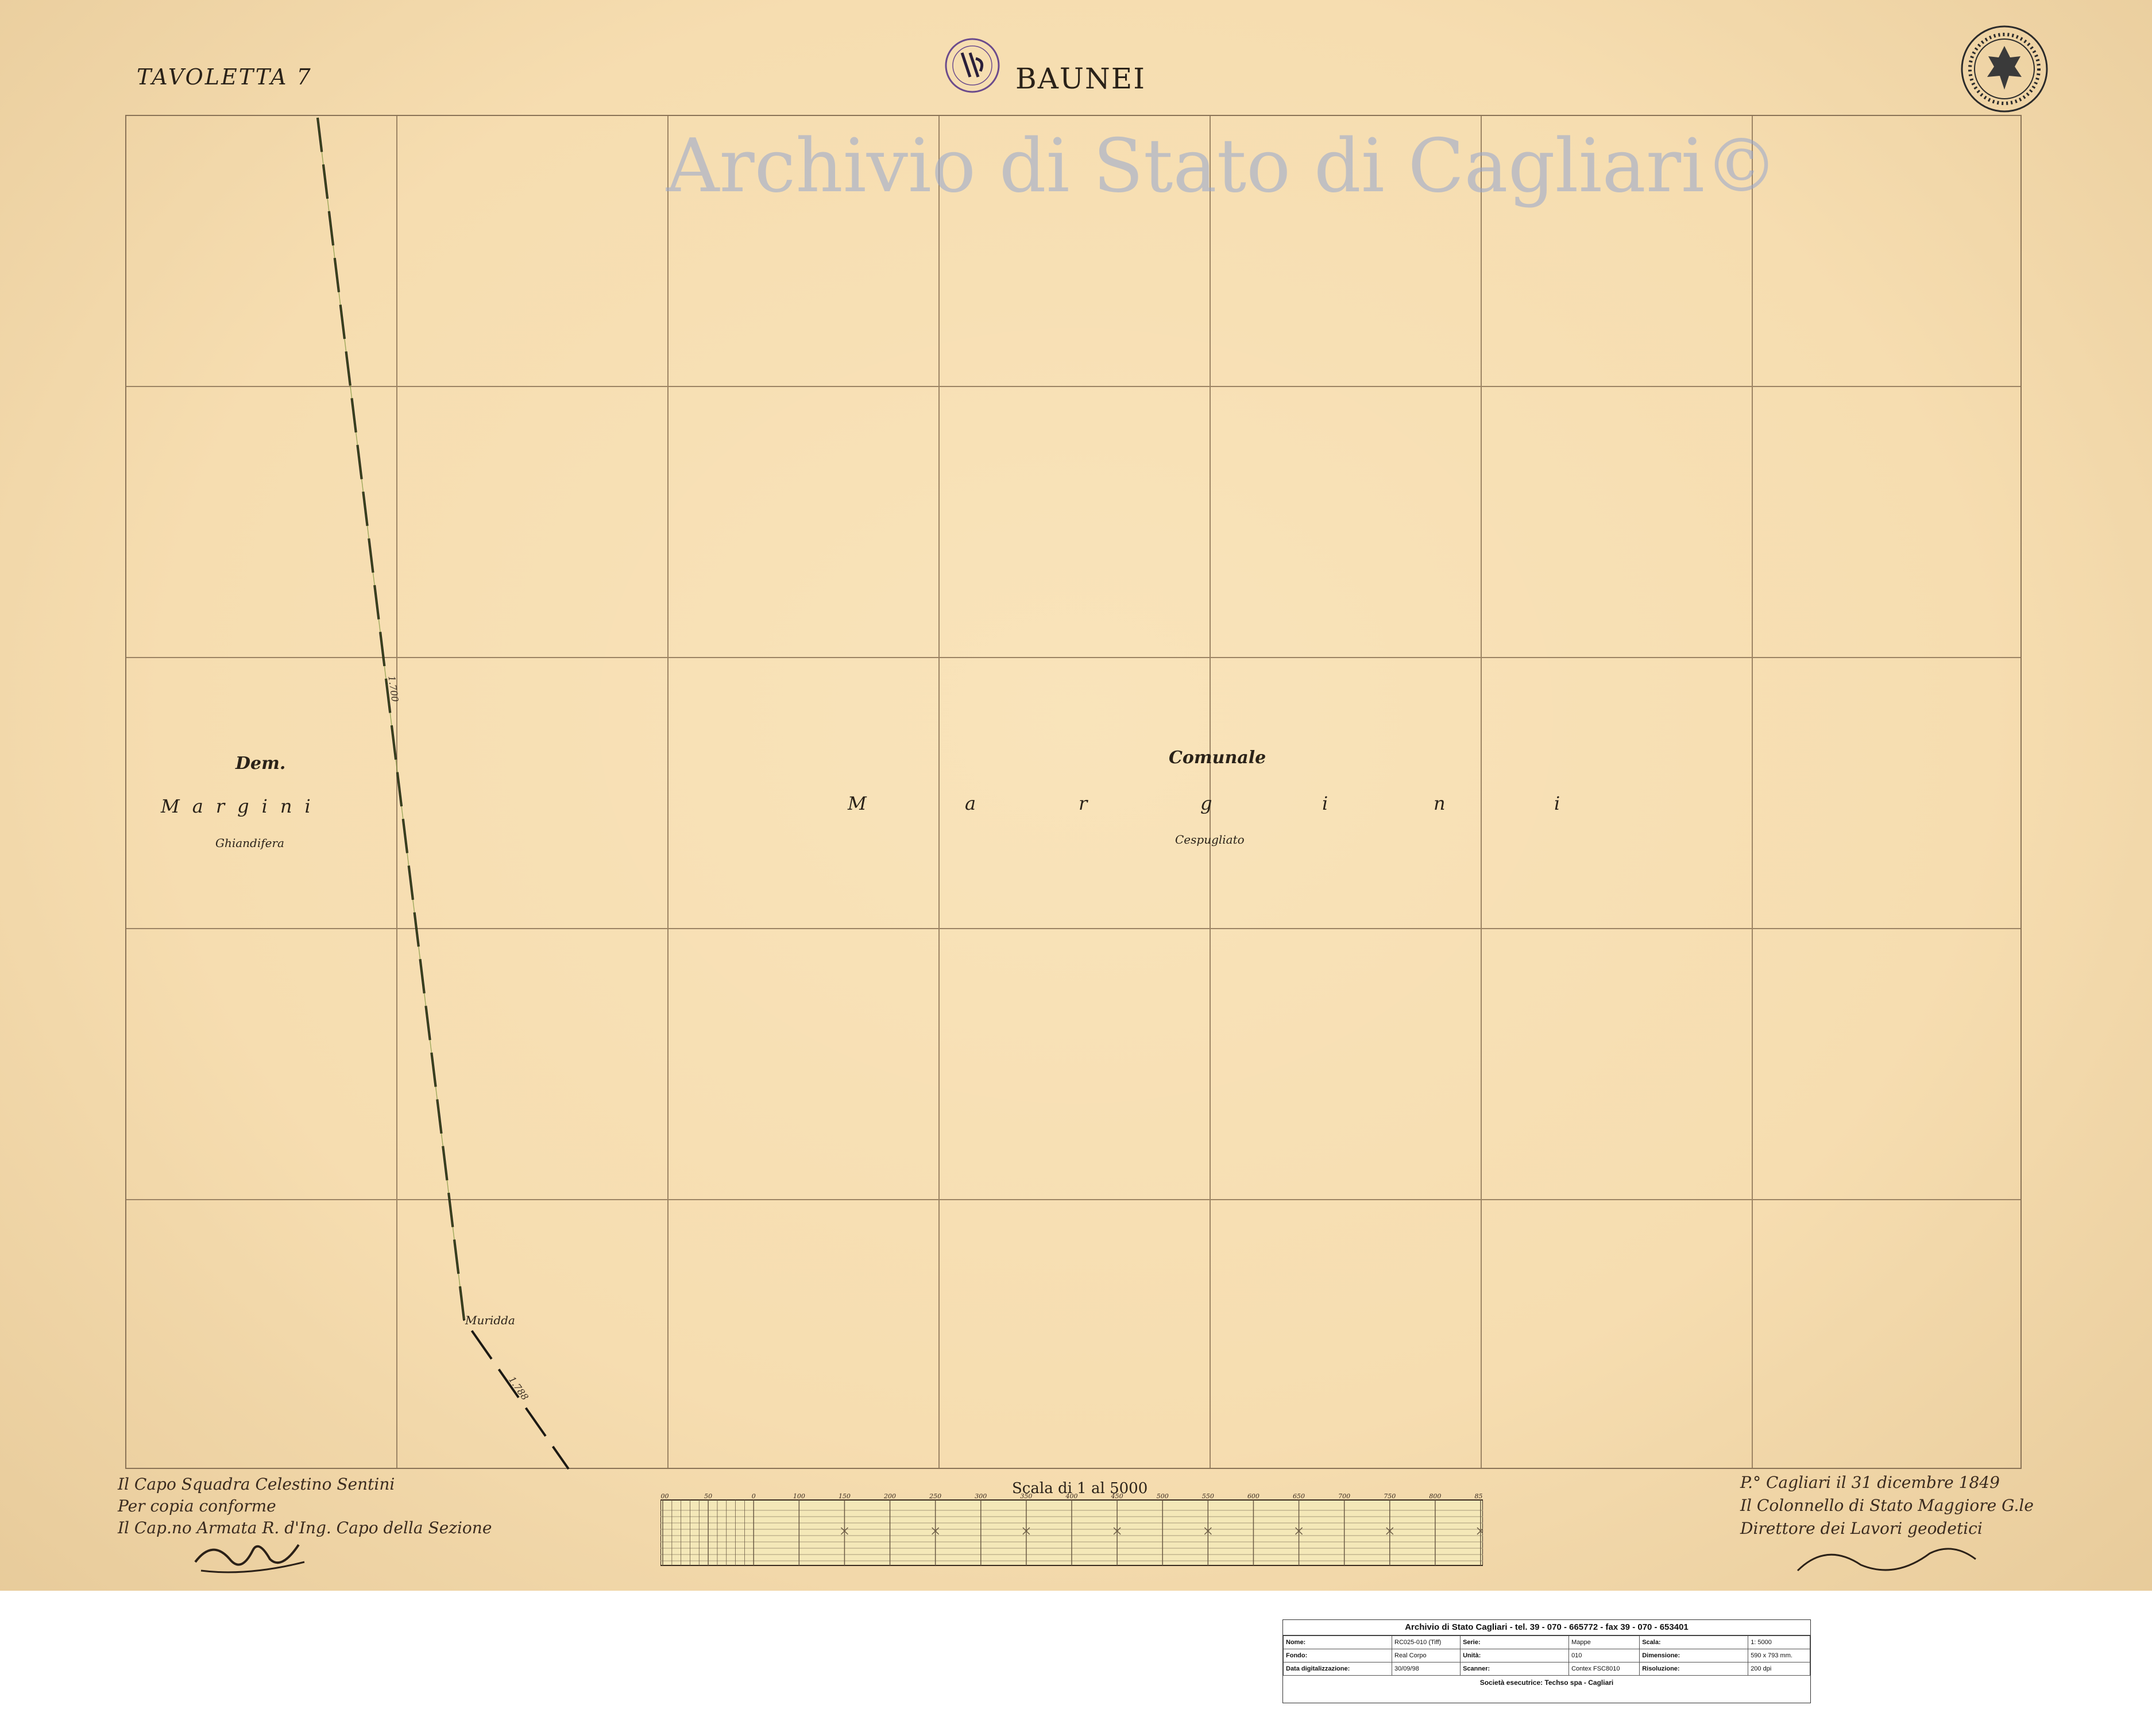 This screenshot has width=2152, height=1736. What do you see at coordinates (1210, 839) in the screenshot?
I see `region-right-subtitle: Cespugliato` at bounding box center [1210, 839].